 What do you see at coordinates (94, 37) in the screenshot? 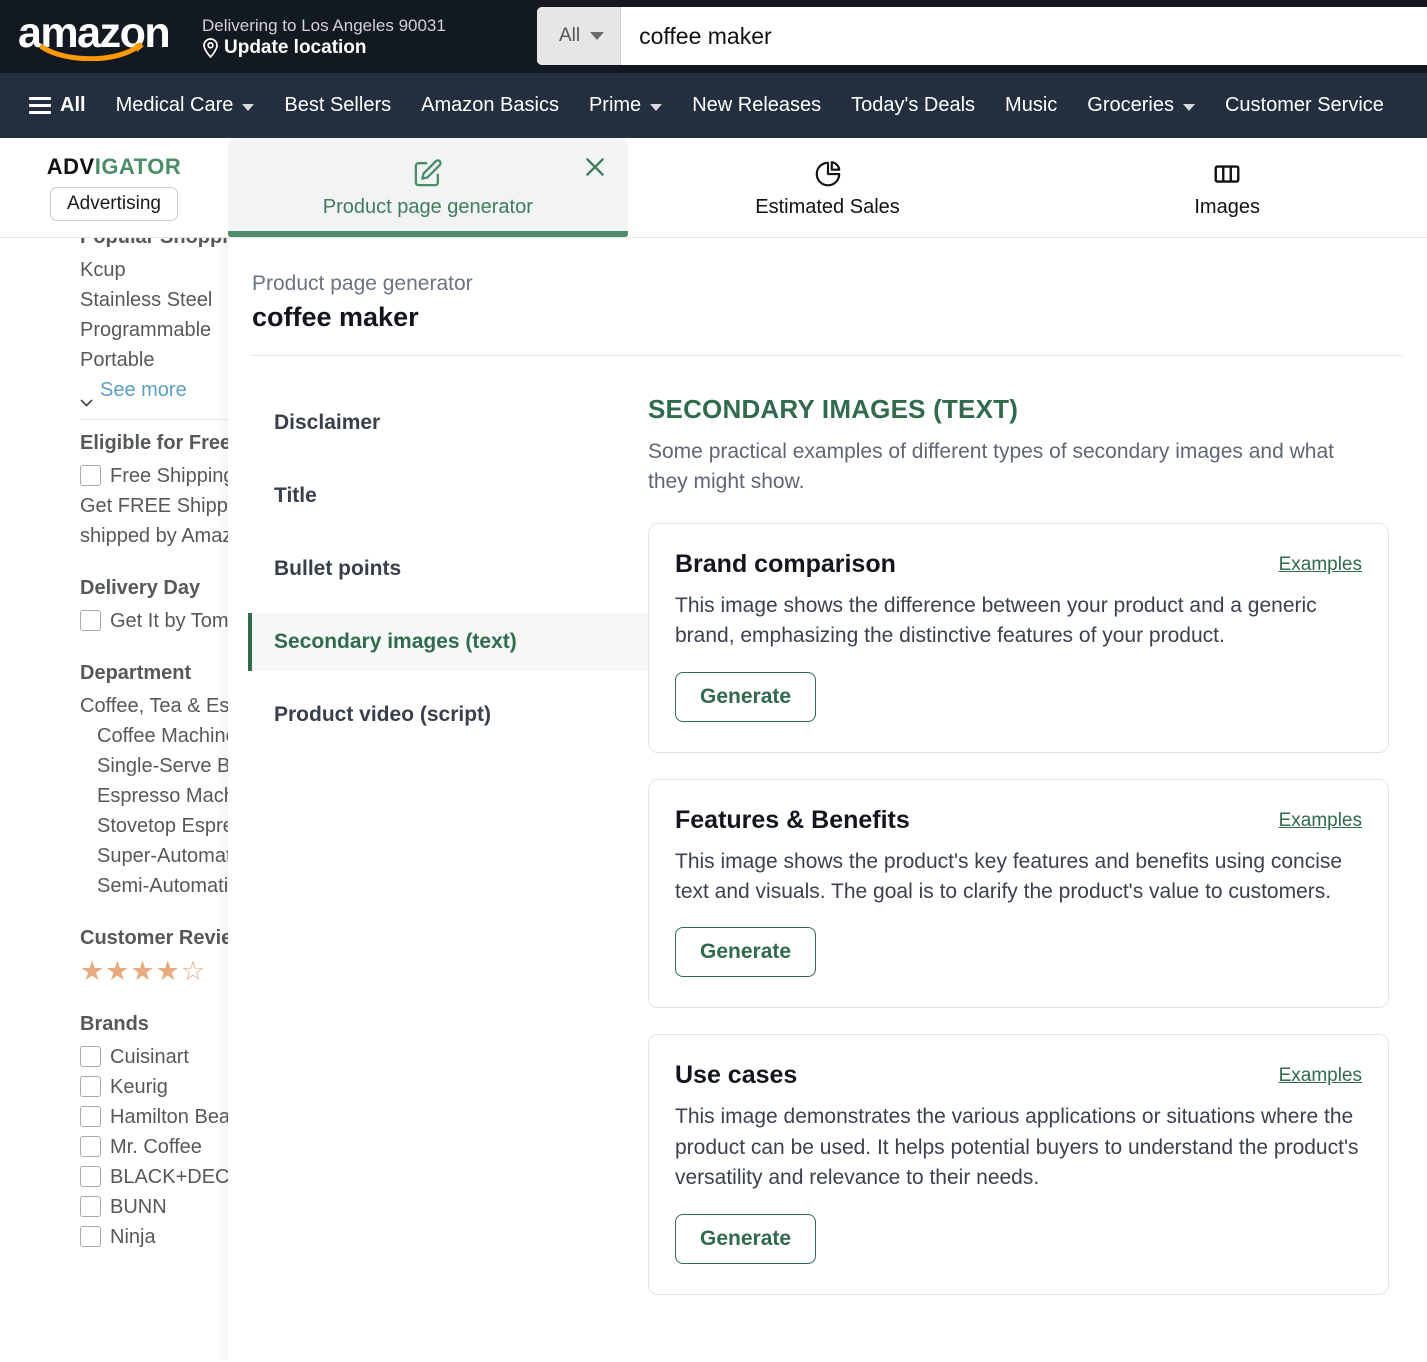
I see `amazon-logo: amazon` at bounding box center [94, 37].